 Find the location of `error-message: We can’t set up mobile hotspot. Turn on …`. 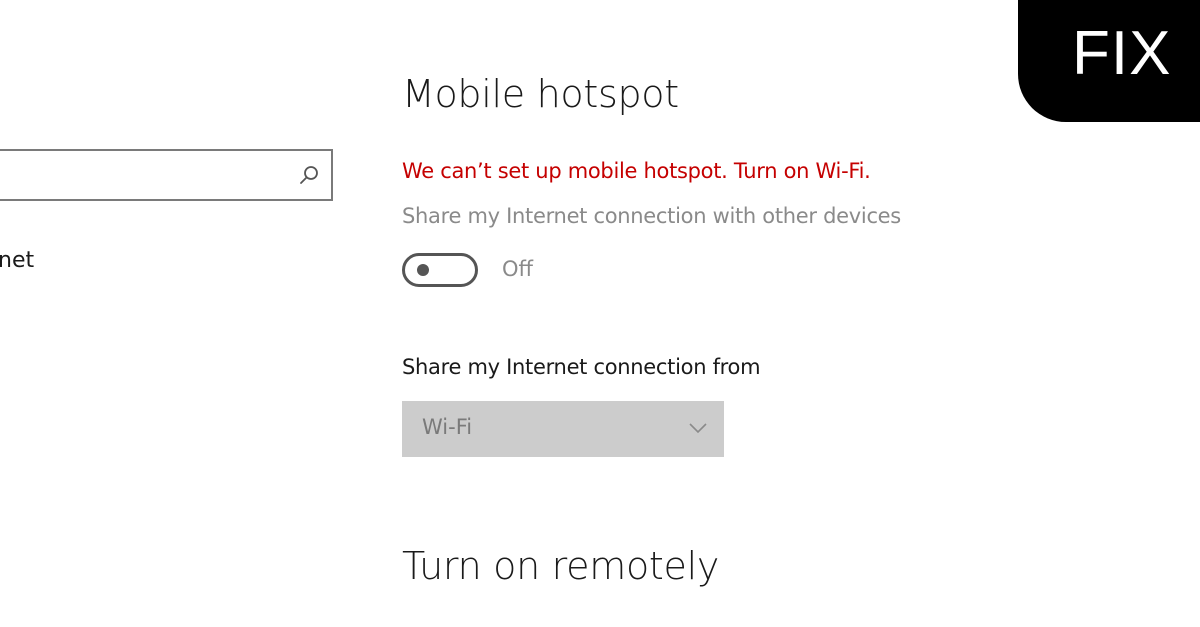

error-message: We can’t set up mobile hotspot. Turn on … is located at coordinates (636, 171).